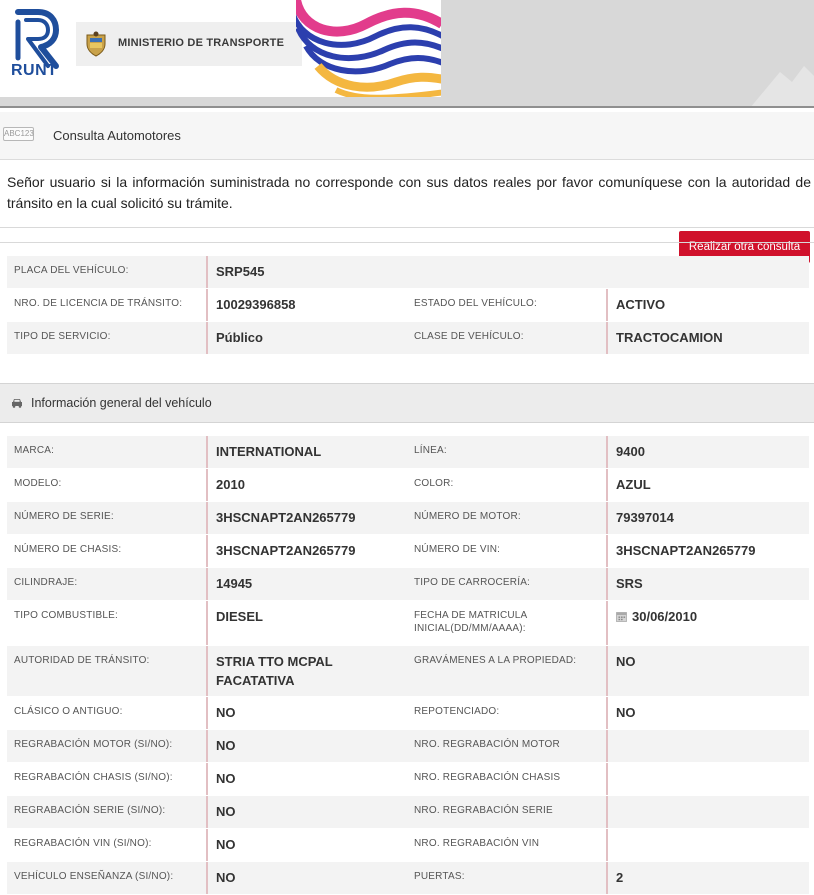  Describe the element at coordinates (475, 303) in the screenshot. I see `field-label: ESTADO DEL VEHÍCULO:` at that location.